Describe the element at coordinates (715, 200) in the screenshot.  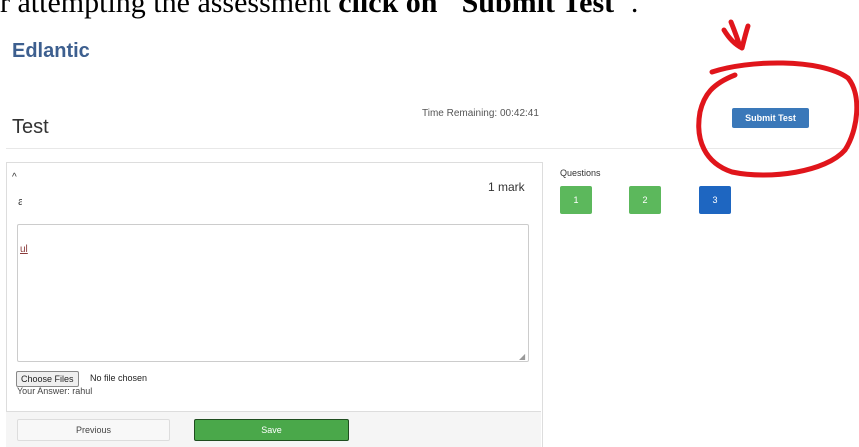
I see `question-3-button: 3` at that location.